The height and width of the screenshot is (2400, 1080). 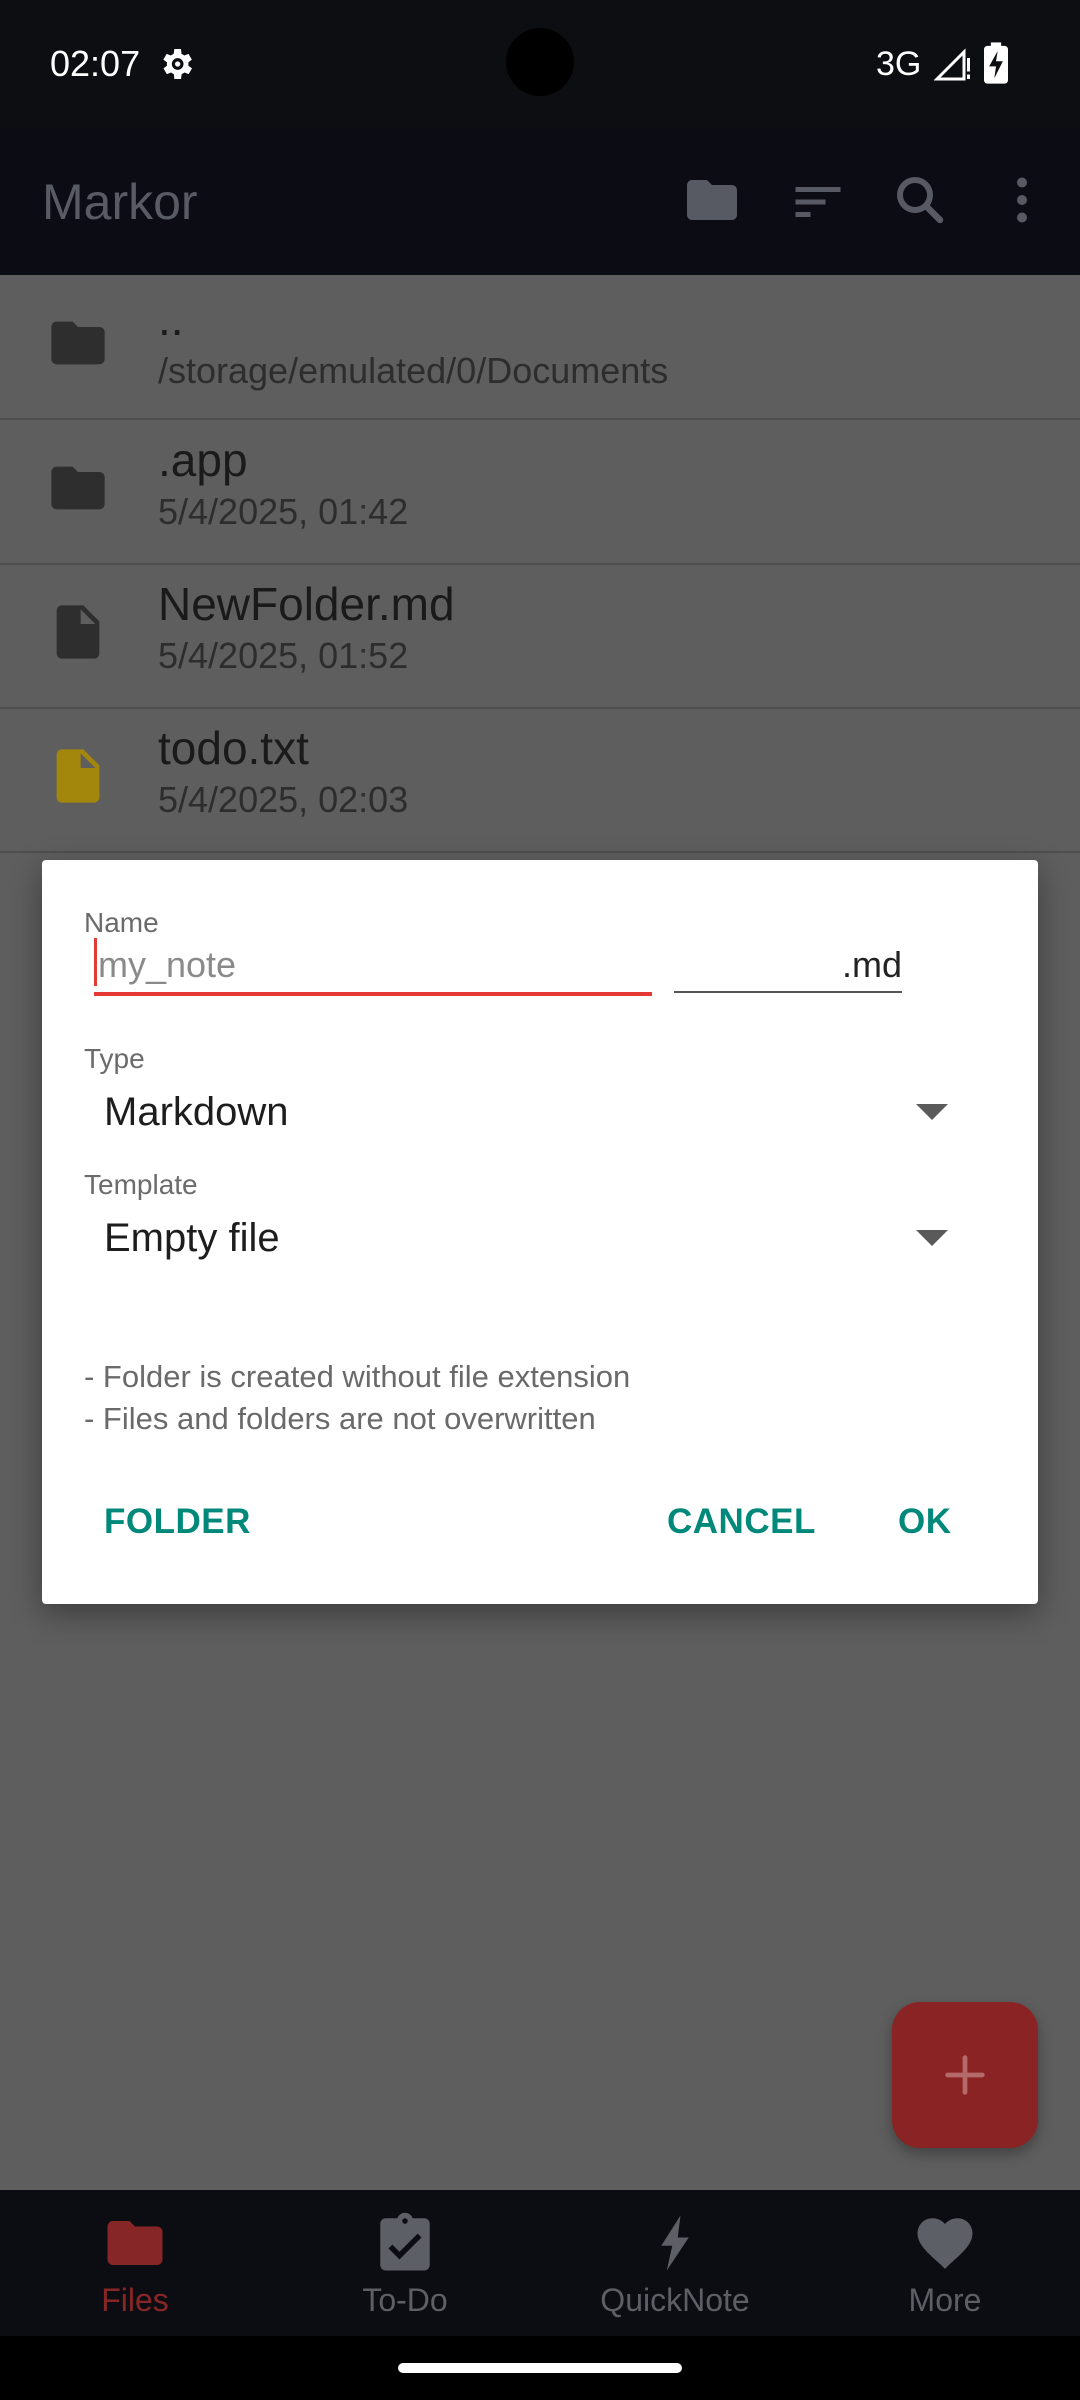 What do you see at coordinates (540, 347) in the screenshot?
I see `list-item: .. /storage/emulated/0/Documents` at bounding box center [540, 347].